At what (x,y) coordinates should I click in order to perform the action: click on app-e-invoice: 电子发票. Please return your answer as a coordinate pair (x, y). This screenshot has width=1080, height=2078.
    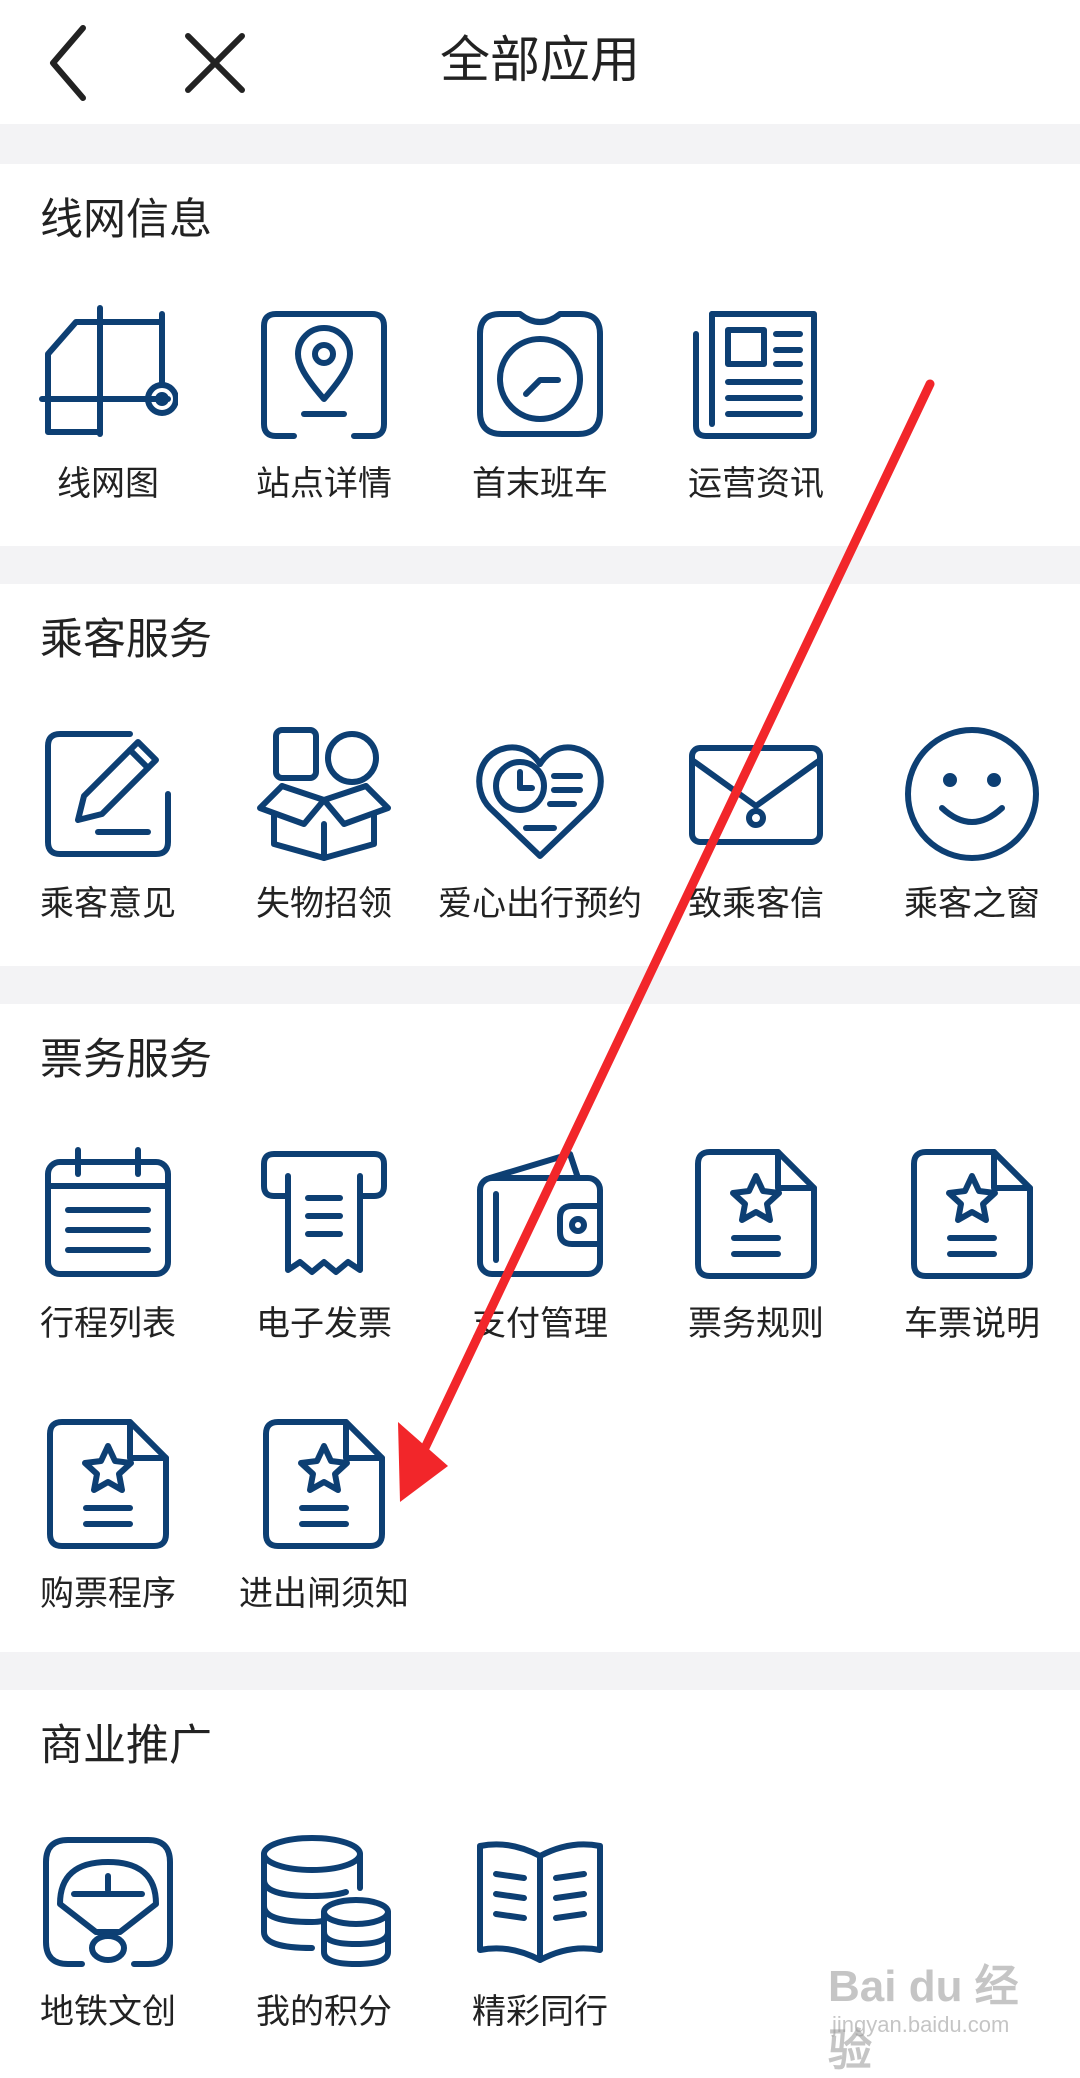
    Looking at the image, I should click on (324, 1259).